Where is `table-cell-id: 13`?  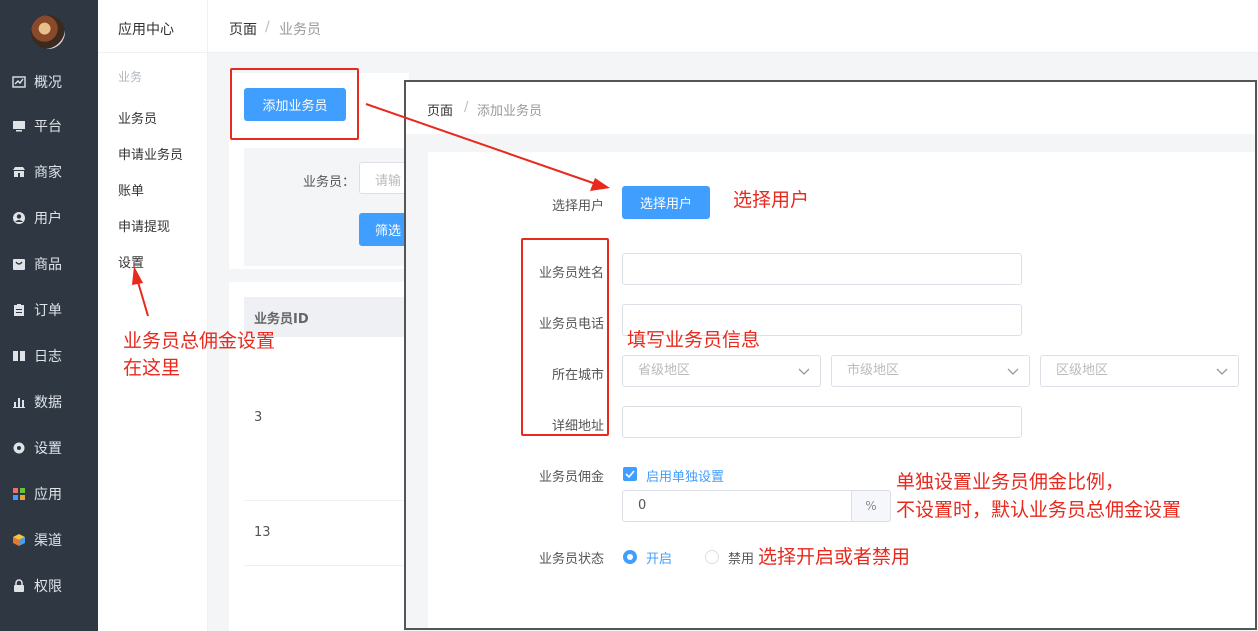
table-cell-id: 13 is located at coordinates (262, 532).